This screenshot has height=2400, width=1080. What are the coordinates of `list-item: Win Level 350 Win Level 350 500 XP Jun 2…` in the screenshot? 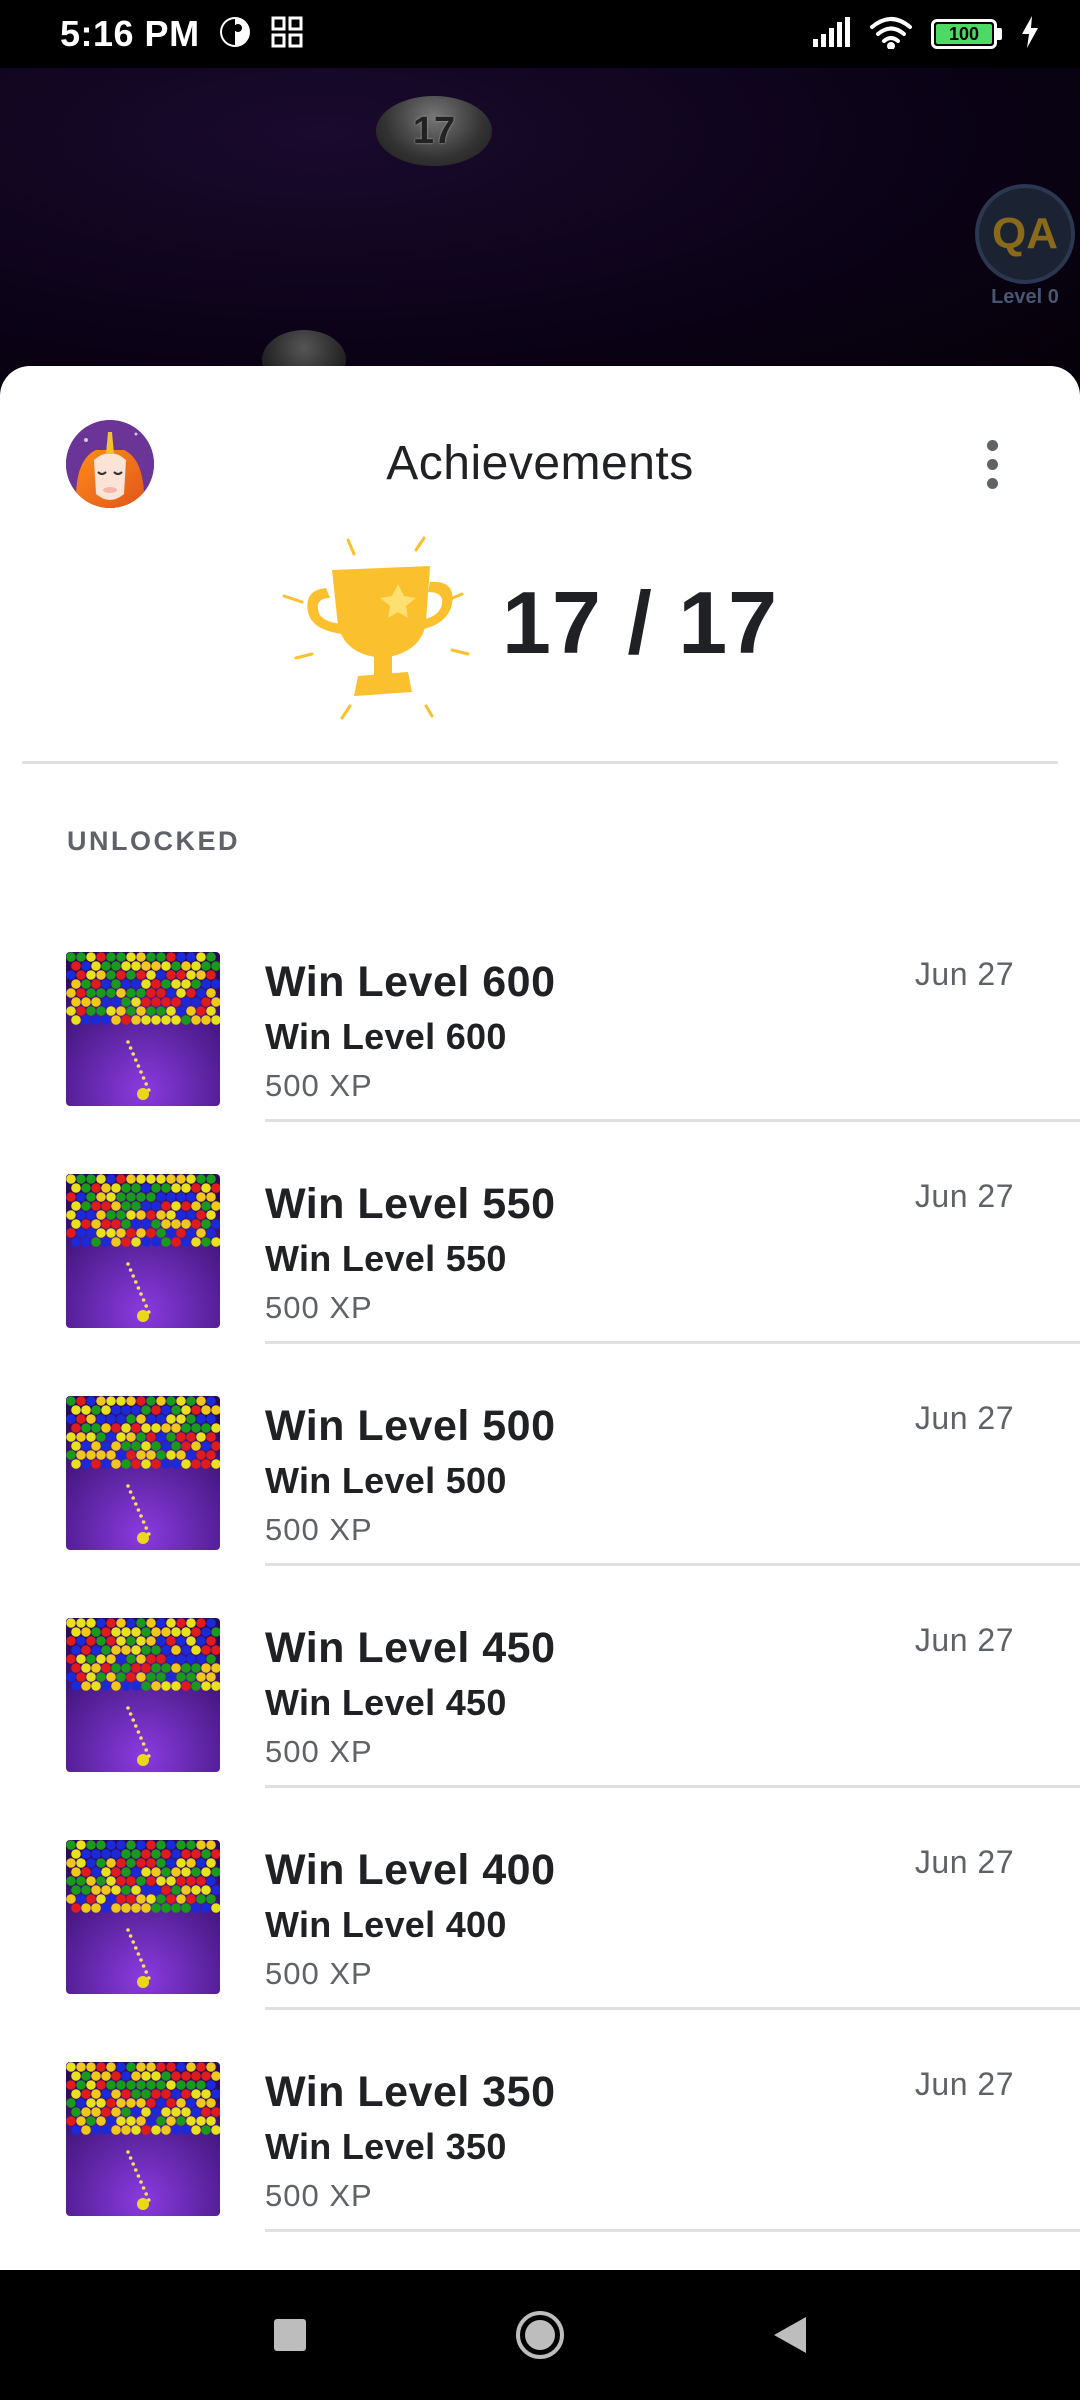 It's located at (540, 2121).